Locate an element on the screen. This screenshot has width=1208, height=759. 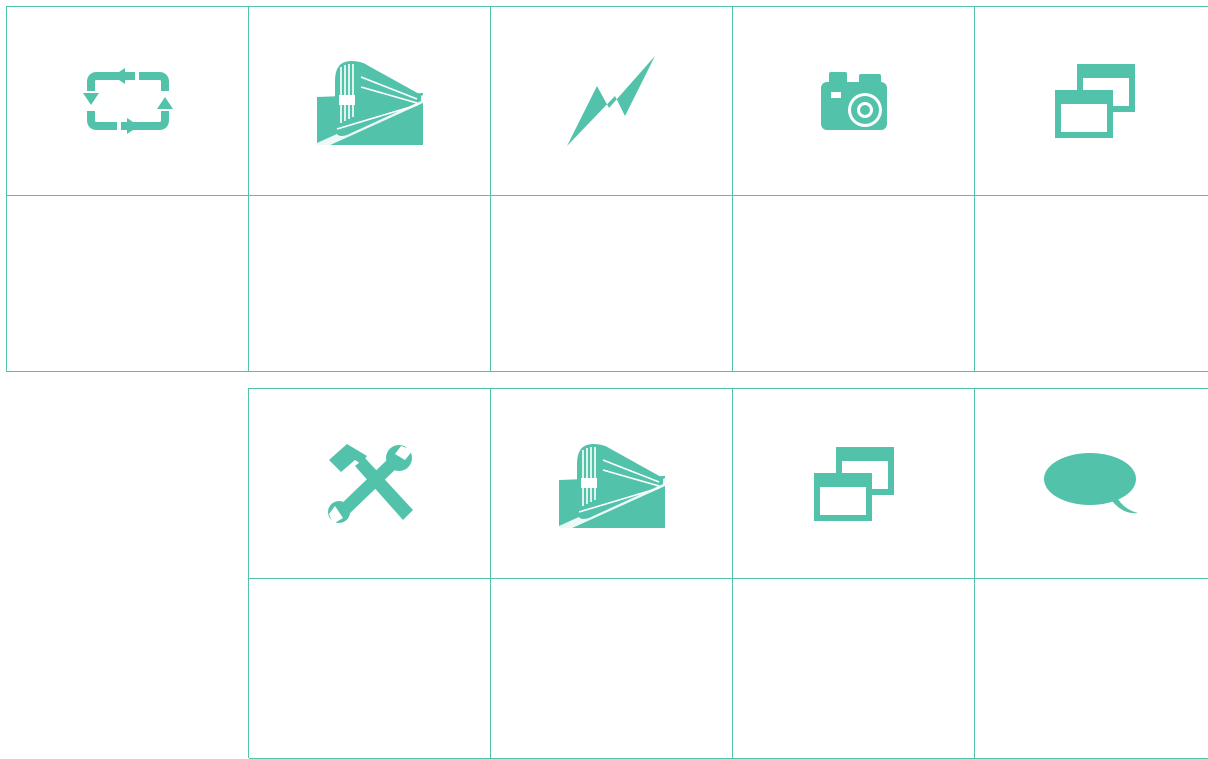
tile-repeat is located at coordinates (128, 101).